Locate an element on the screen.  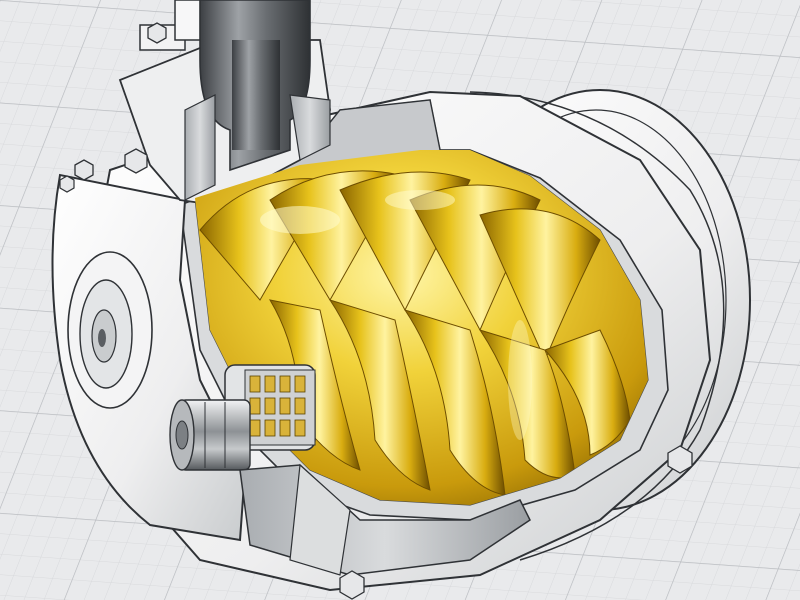
drive-shaft is located at coordinates (210, 435).